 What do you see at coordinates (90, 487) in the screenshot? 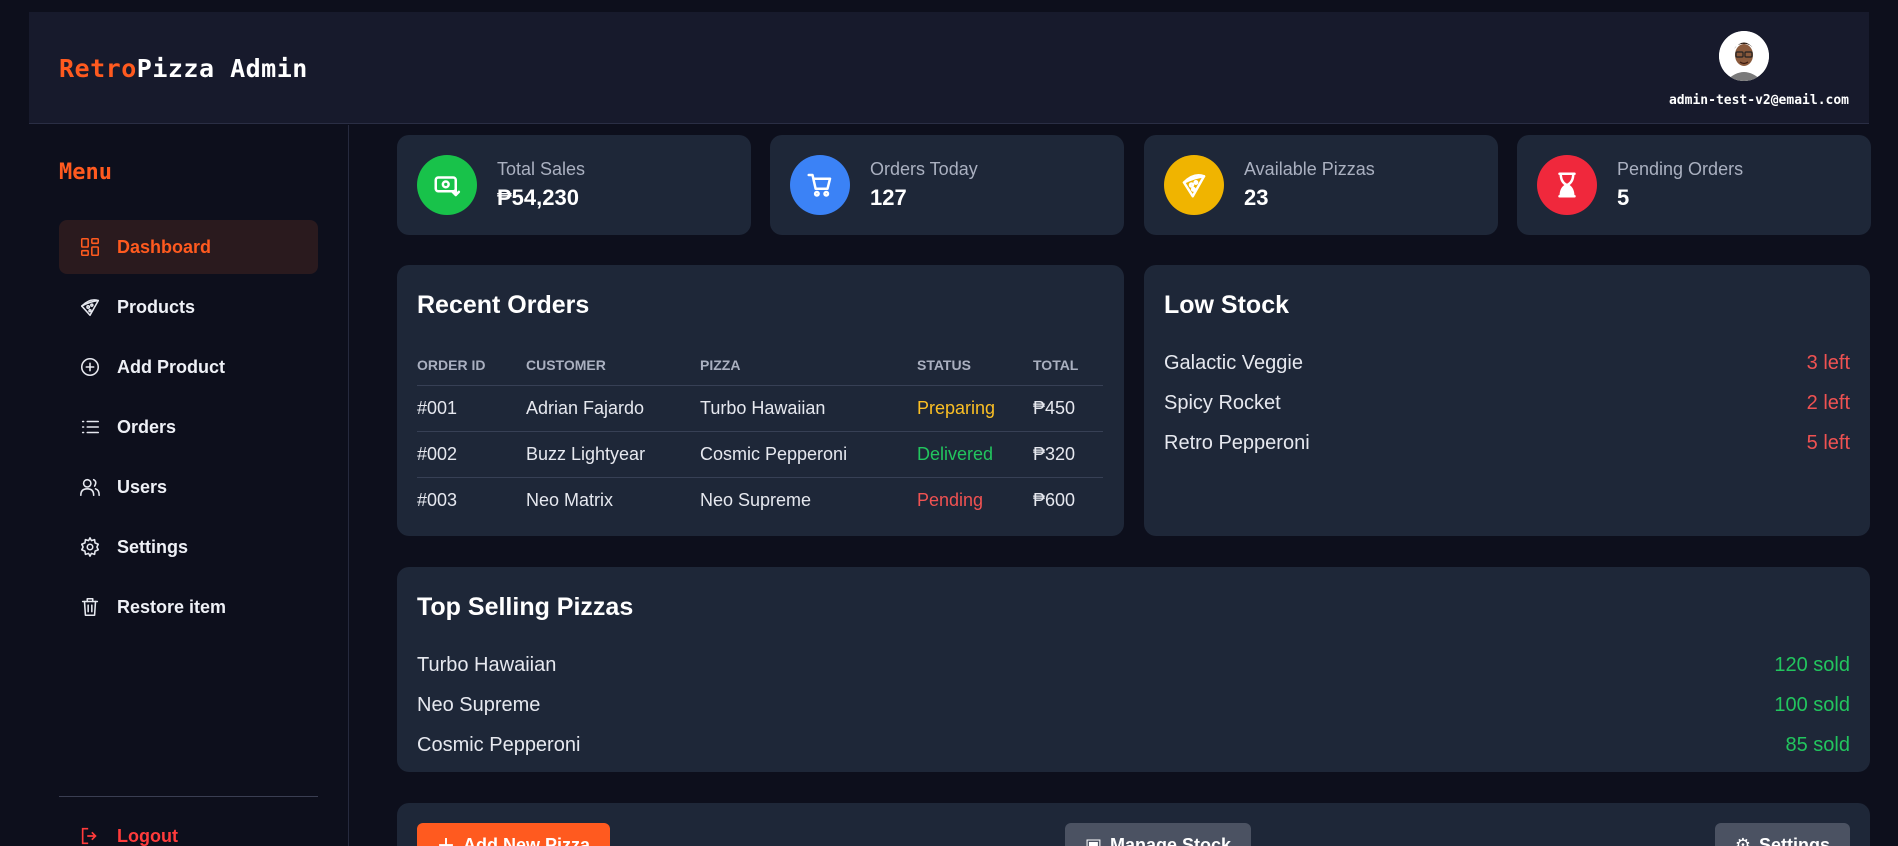
I see `users-icon` at bounding box center [90, 487].